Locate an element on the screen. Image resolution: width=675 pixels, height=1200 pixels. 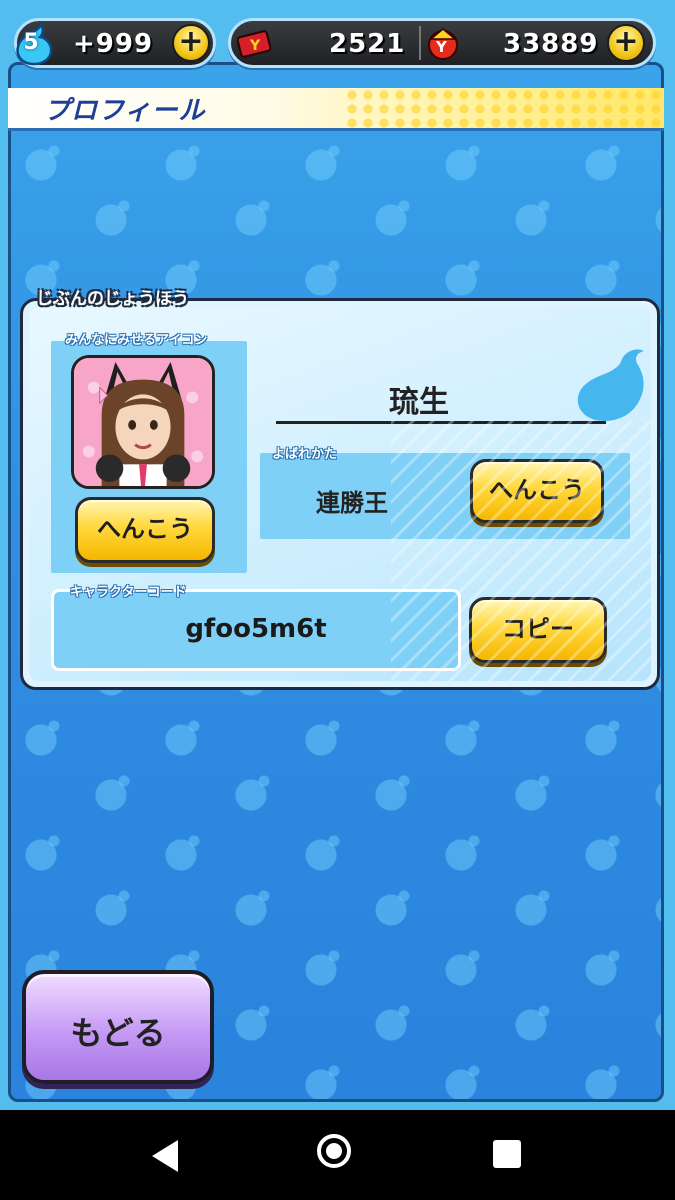
add-stamina-button: + is located at coordinates (191, 43).